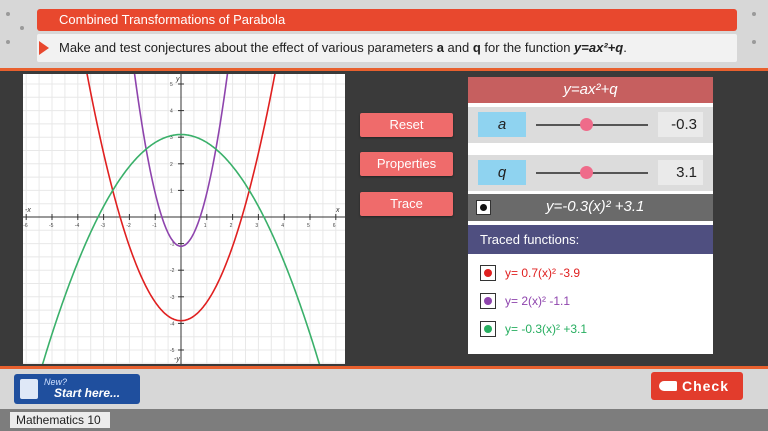 The image size is (768, 431). I want to click on green-dot-icon, so click(488, 329).